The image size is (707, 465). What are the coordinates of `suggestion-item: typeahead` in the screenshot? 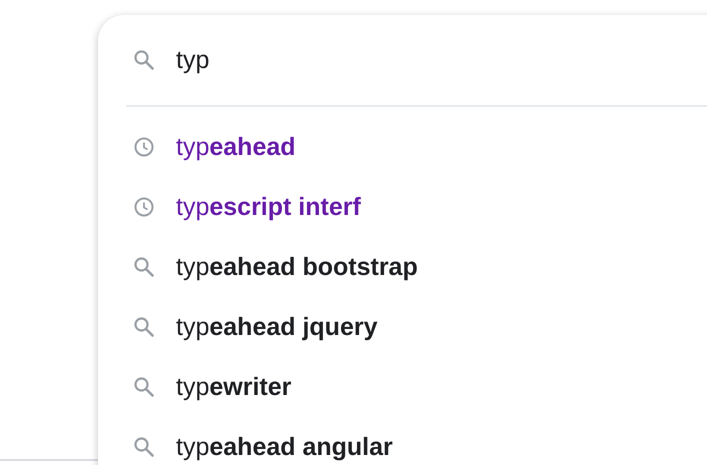 It's located at (236, 147).